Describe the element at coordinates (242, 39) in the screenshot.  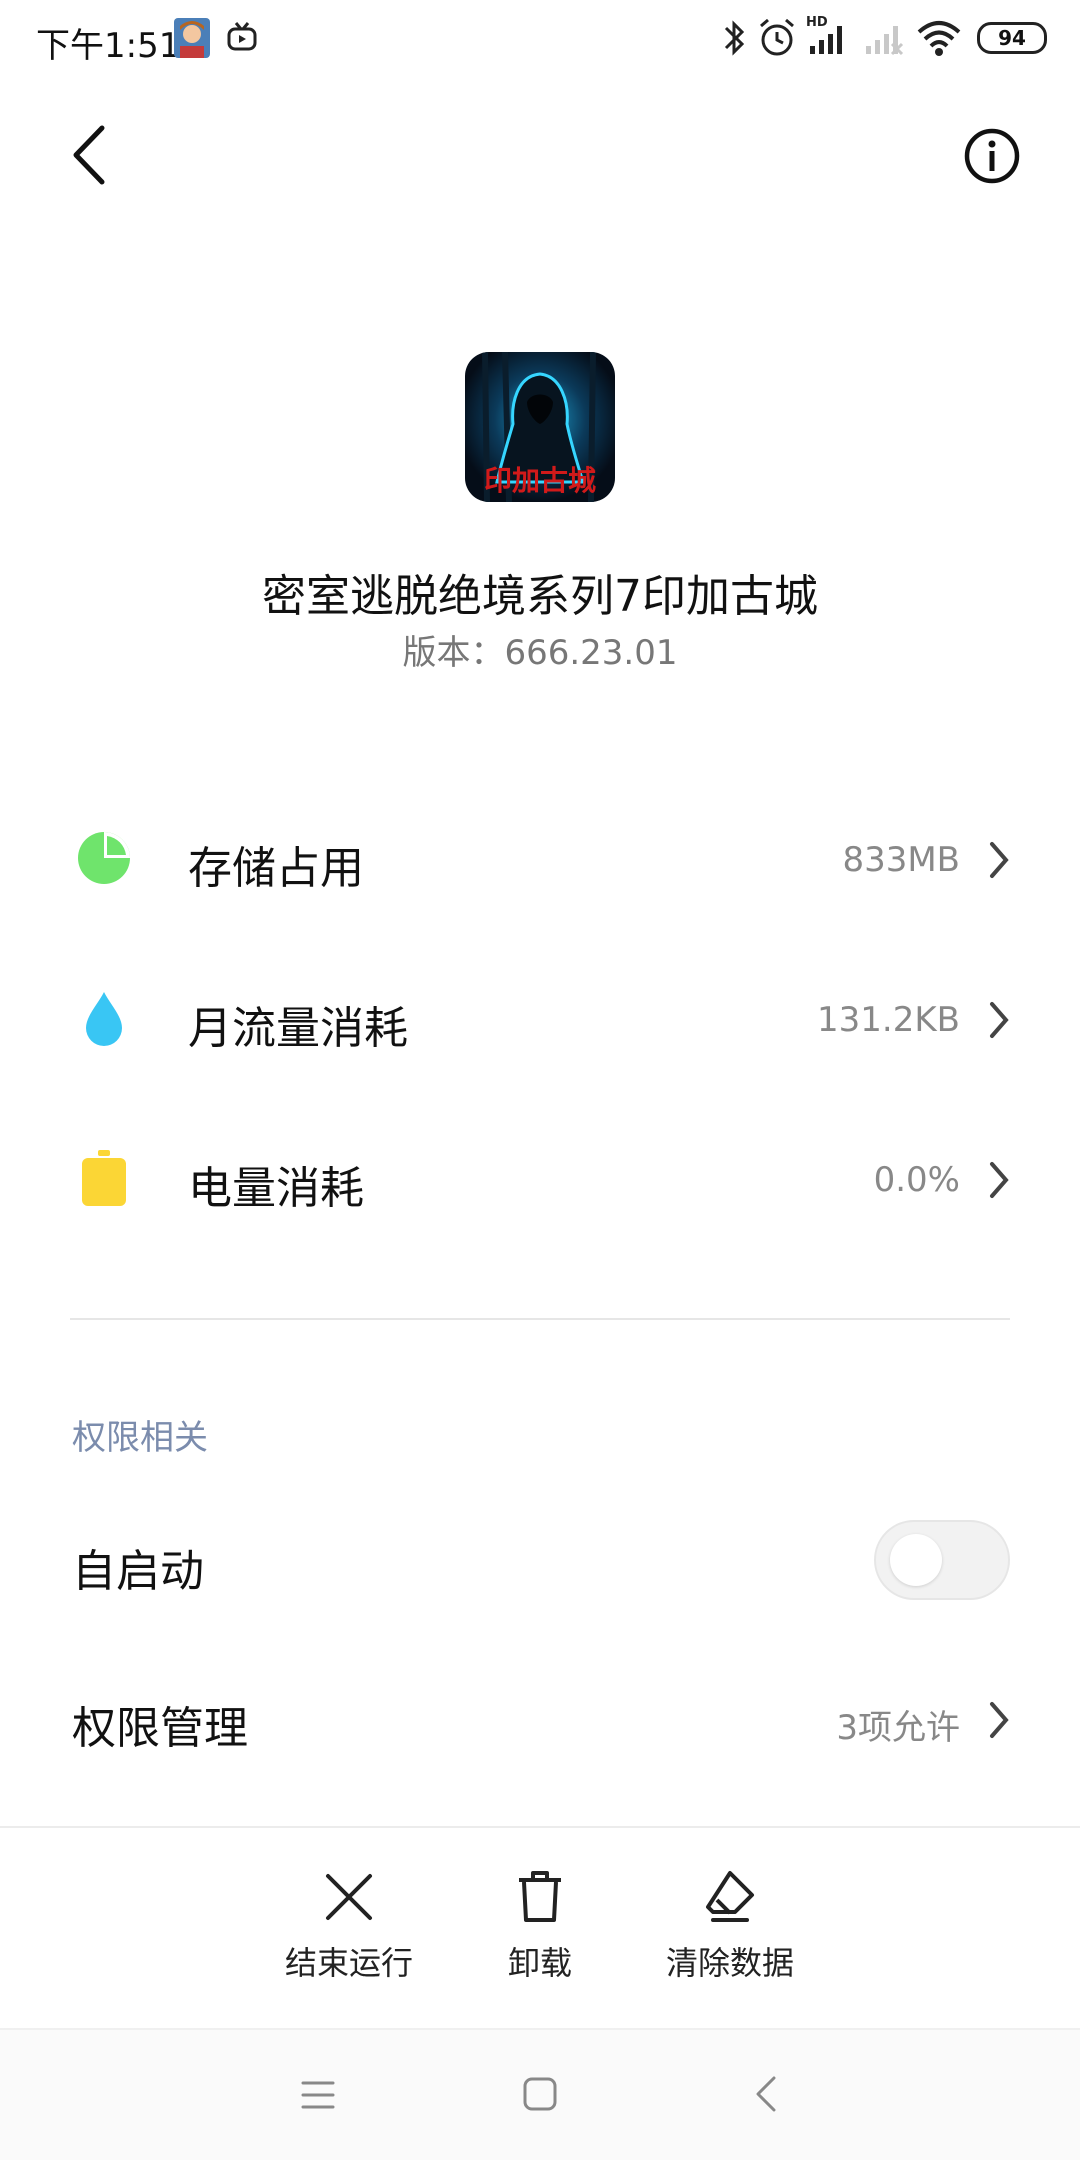
I see `tv-icon` at that location.